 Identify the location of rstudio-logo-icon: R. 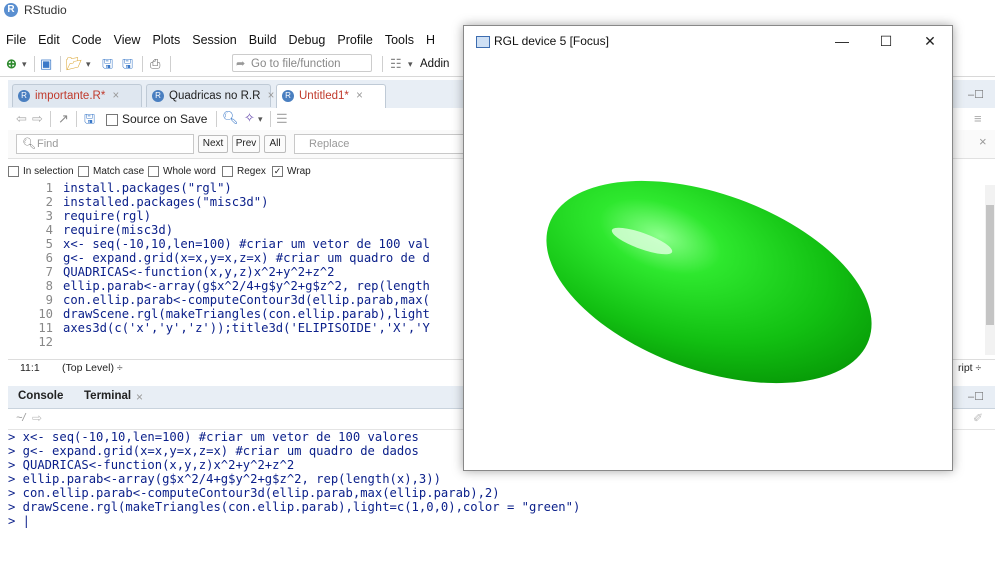
(11, 10).